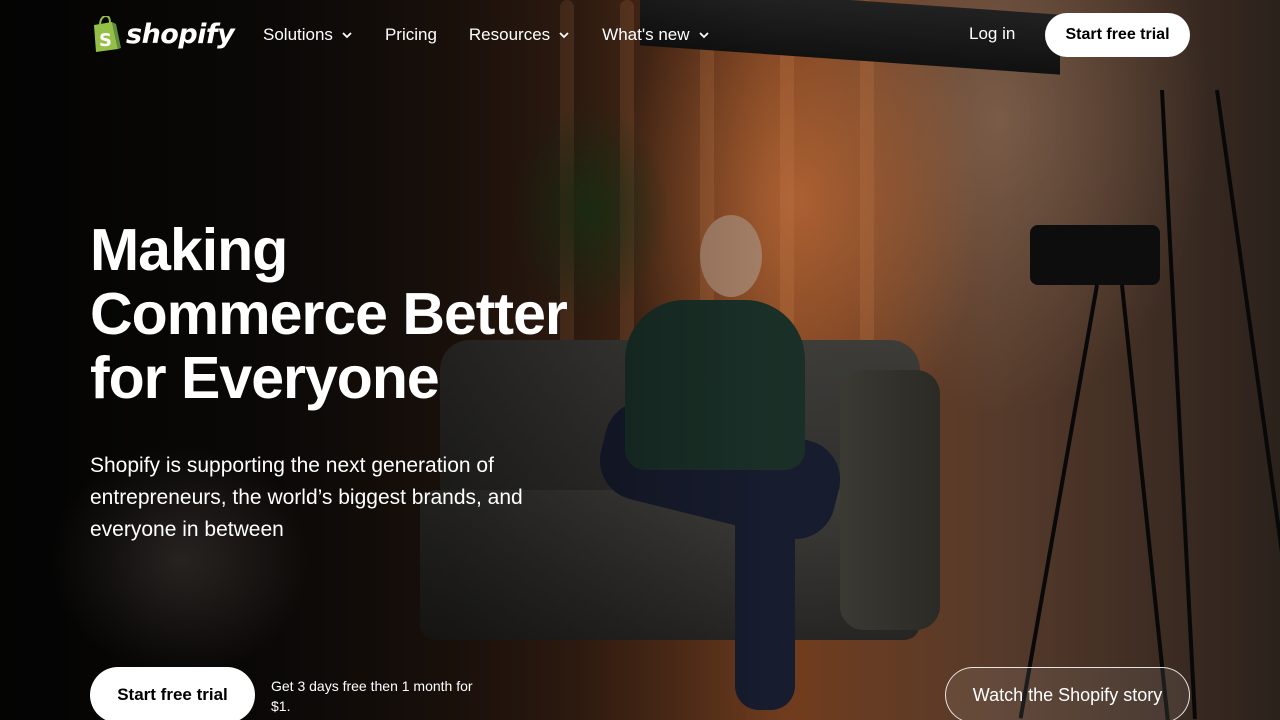  I want to click on logo: S shopify, so click(162, 33).